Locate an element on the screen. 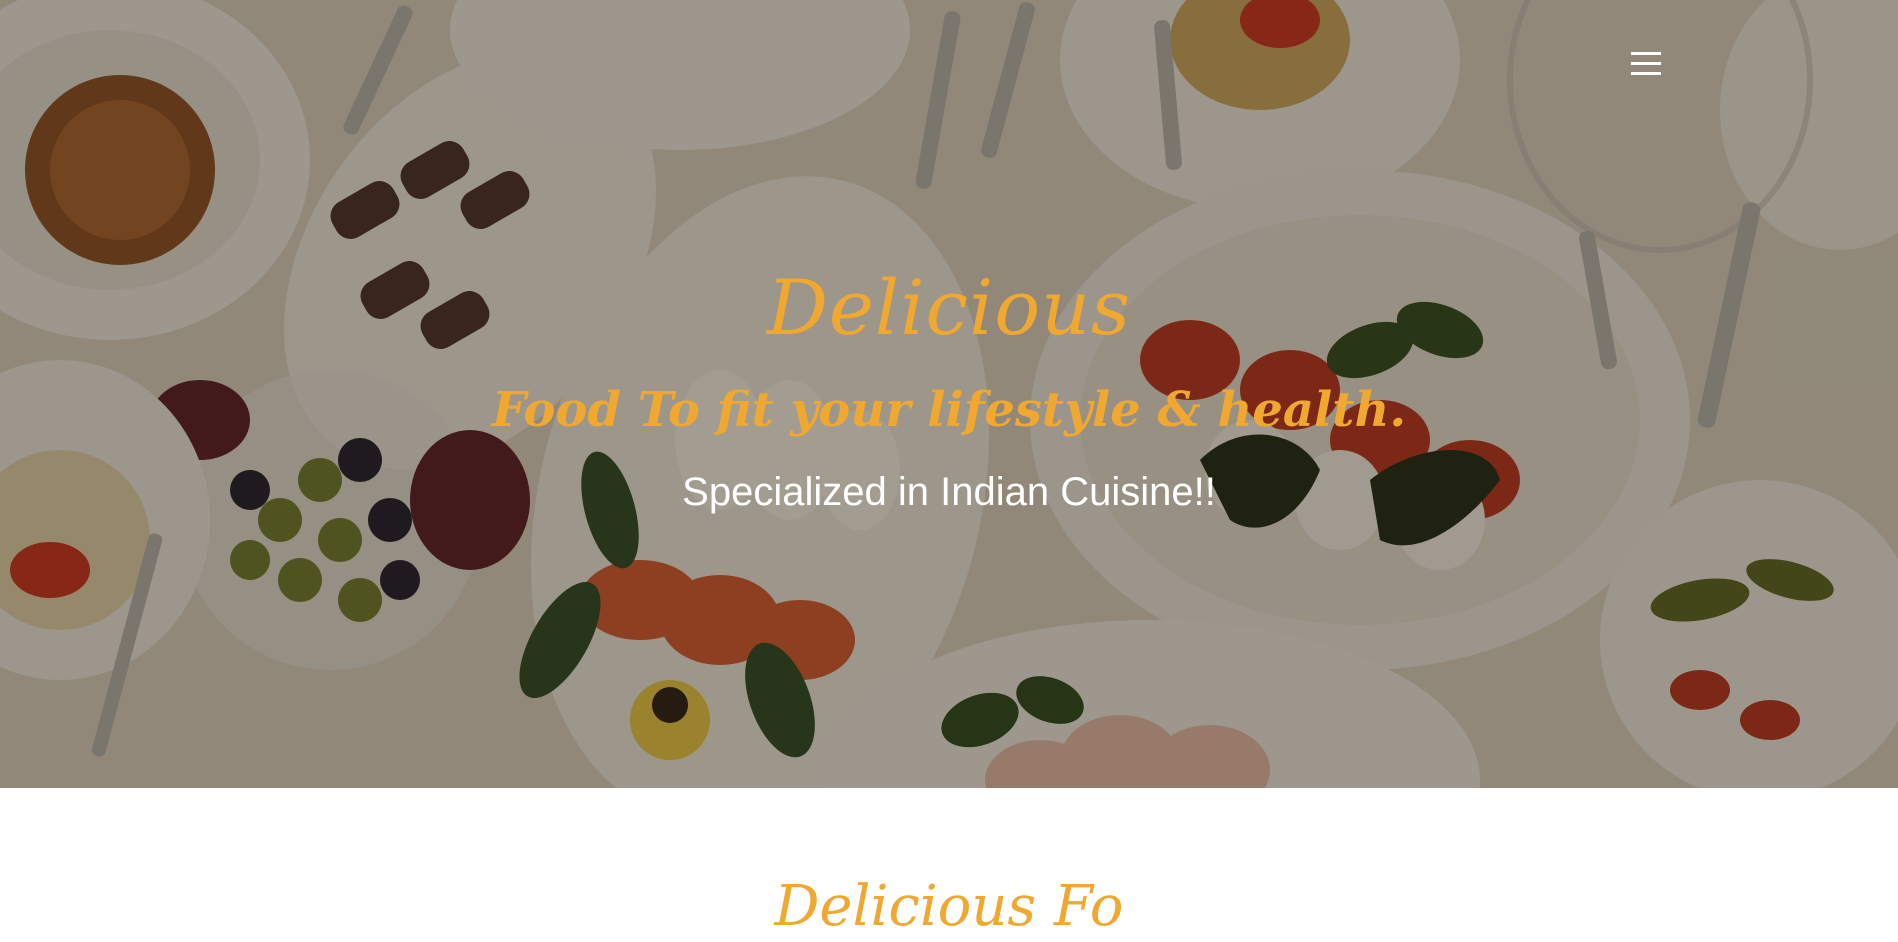 This screenshot has height=942, width=1898. section-heading: Delicious Fo is located at coordinates (949, 906).